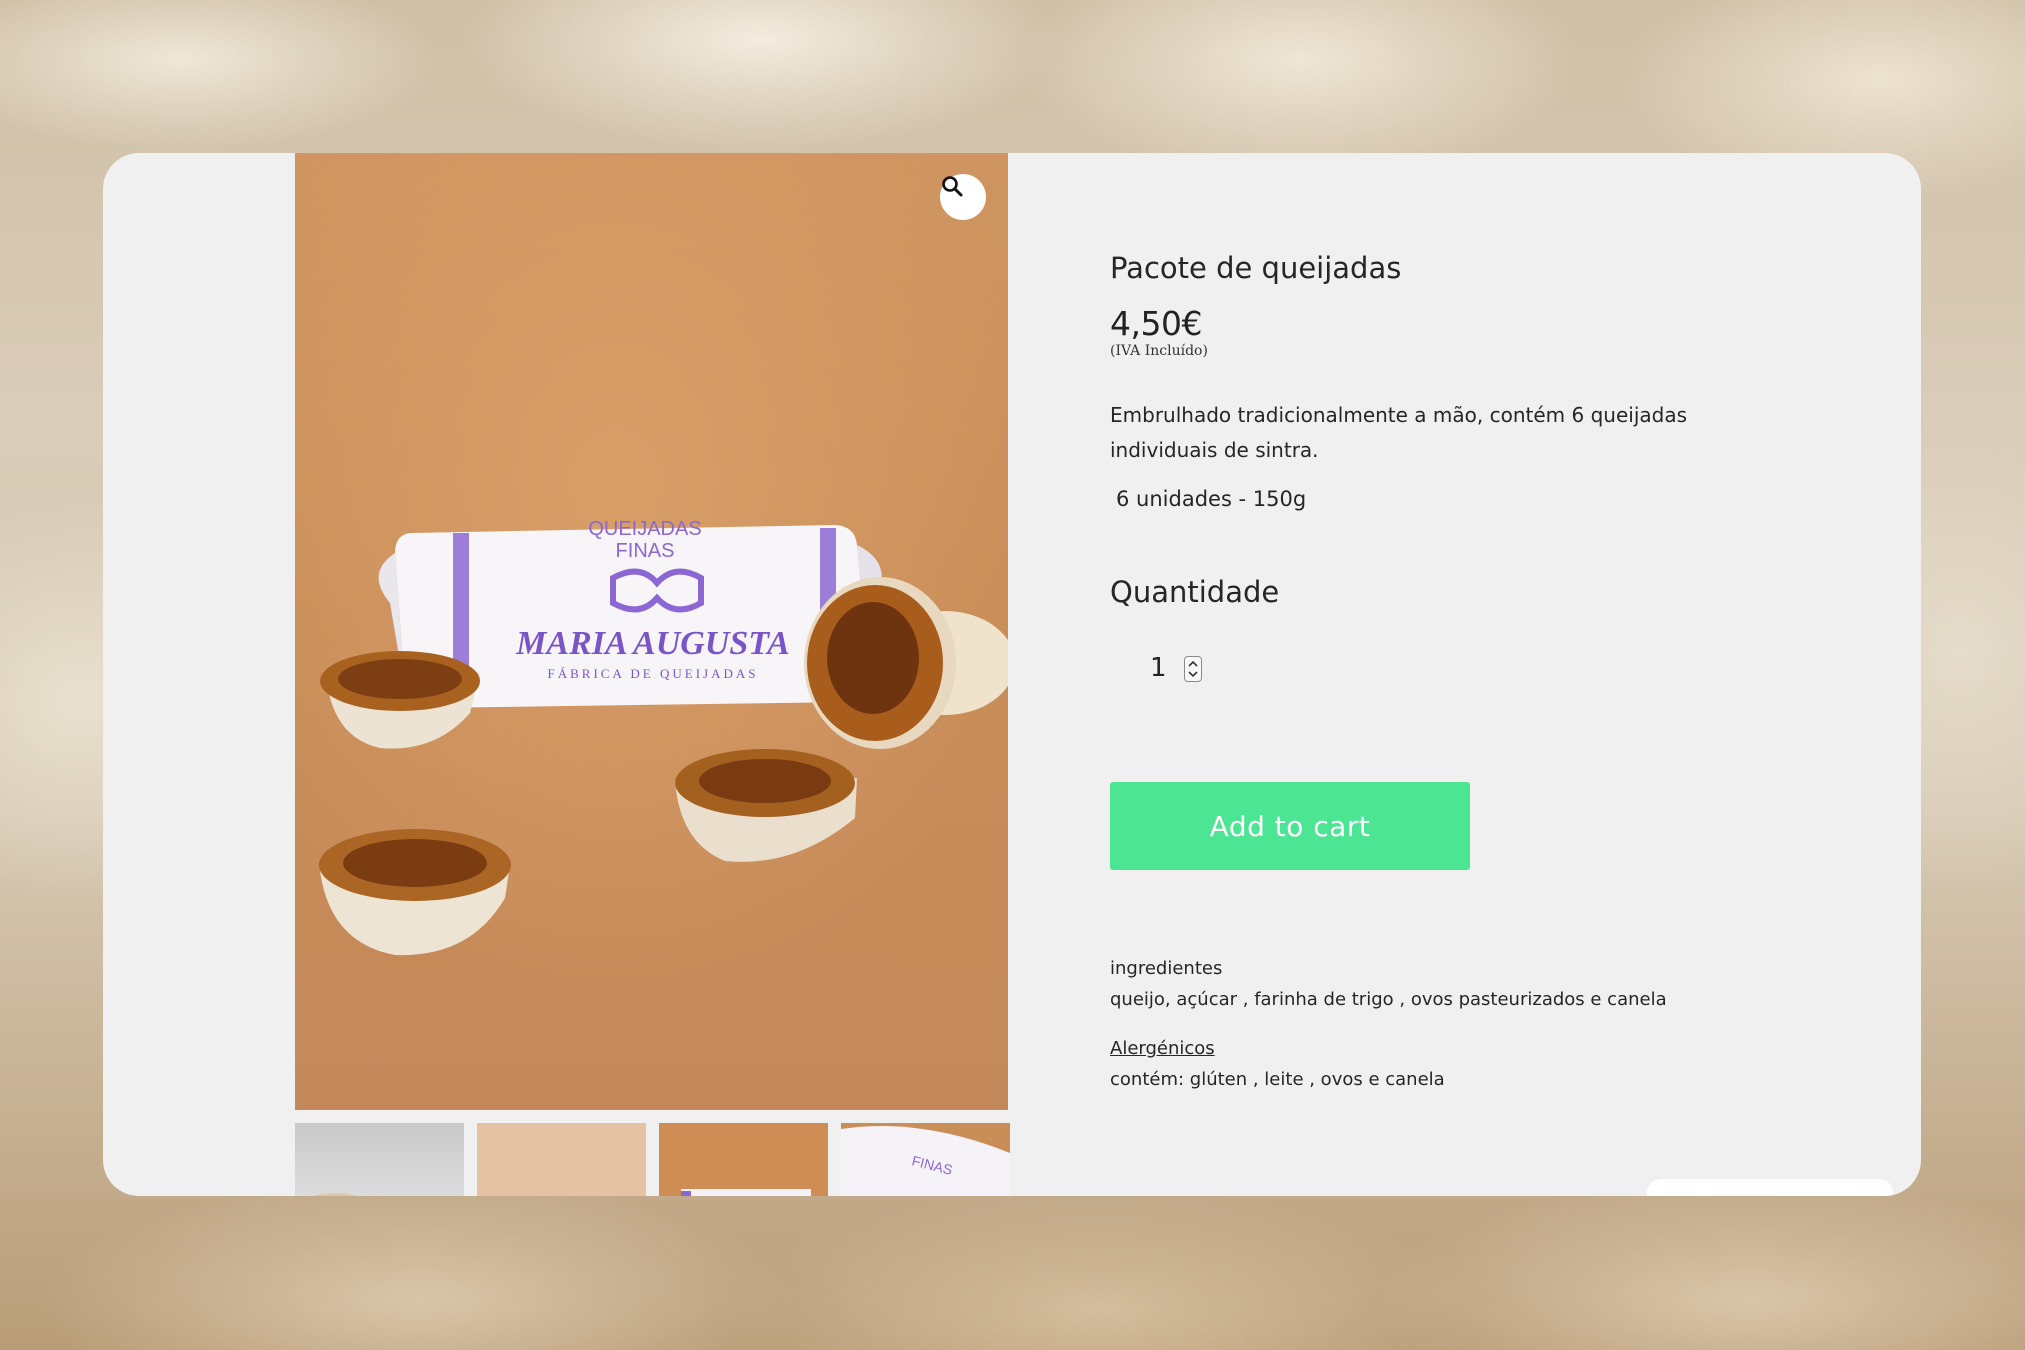 The image size is (2025, 1350). I want to click on thumbnail-3-art, so click(746, 1192).